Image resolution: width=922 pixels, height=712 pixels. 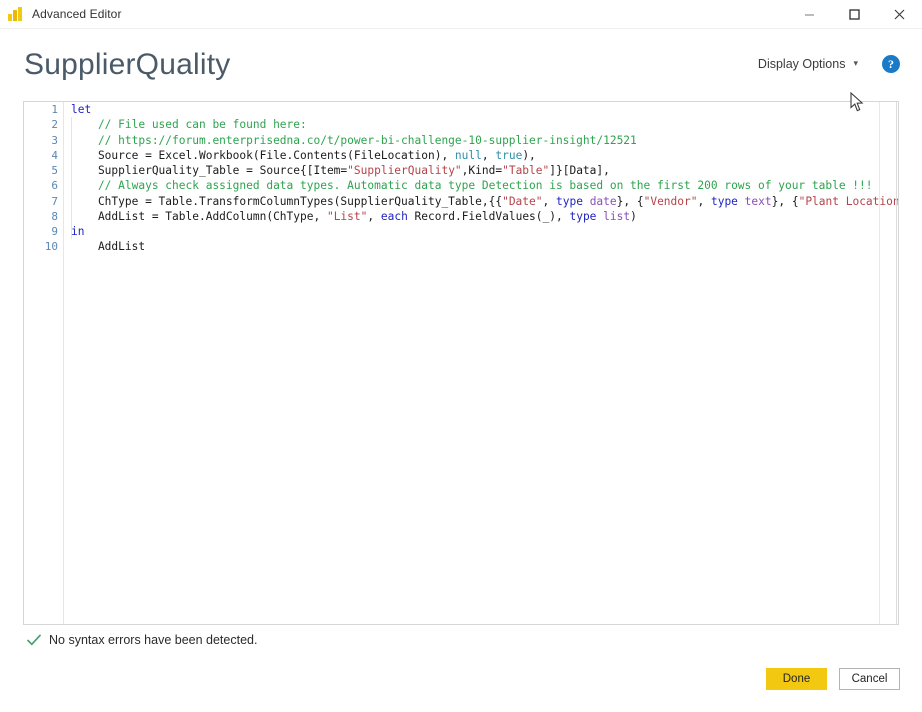 I want to click on code-token-id: ),, so click(x=529, y=155).